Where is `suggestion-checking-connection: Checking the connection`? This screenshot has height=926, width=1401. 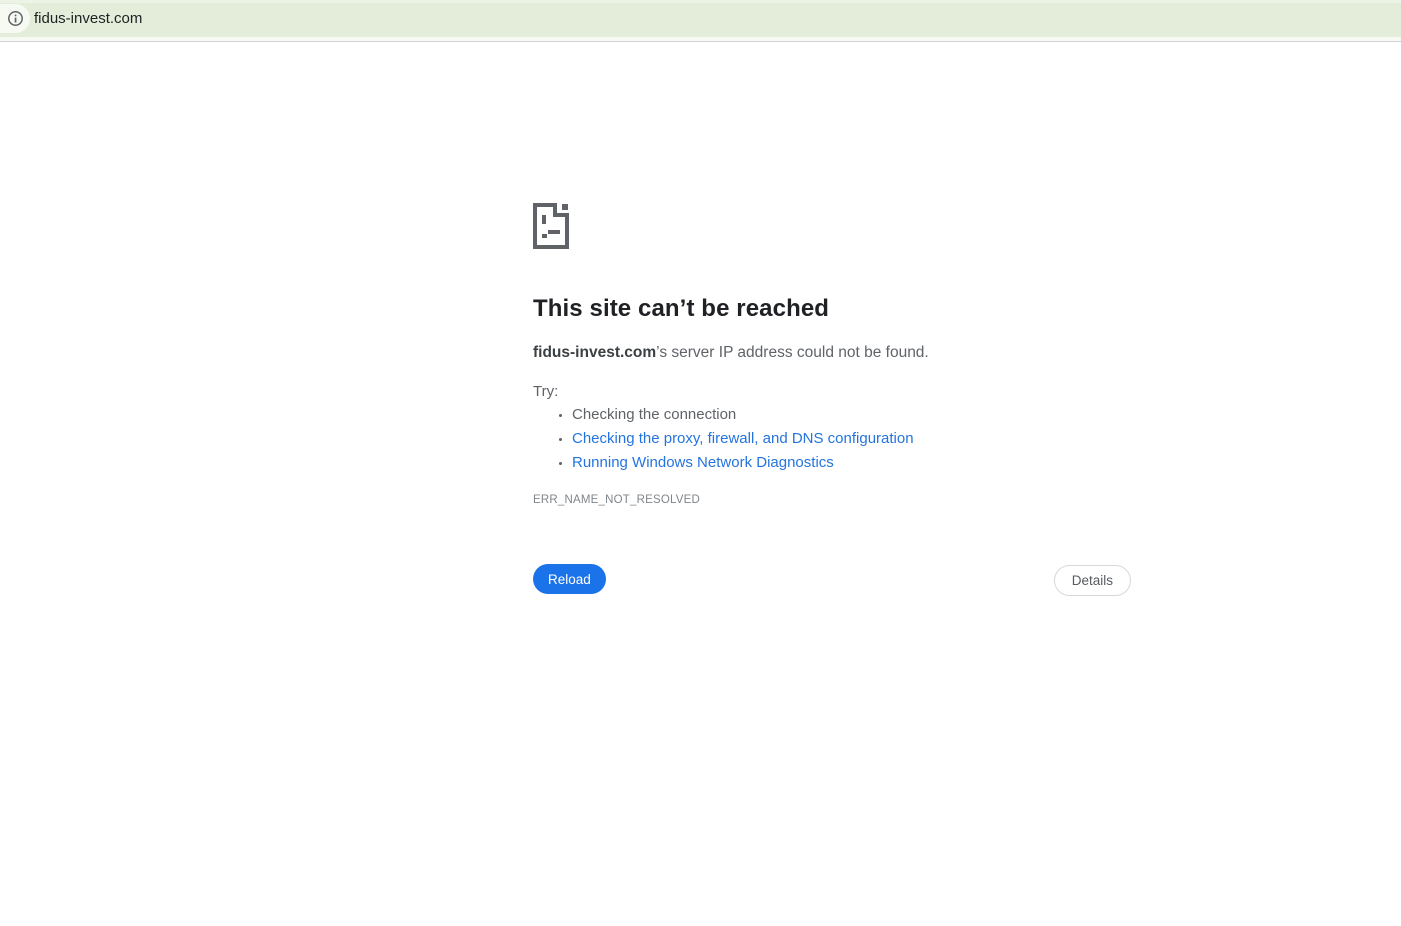 suggestion-checking-connection: Checking the connection is located at coordinates (851, 415).